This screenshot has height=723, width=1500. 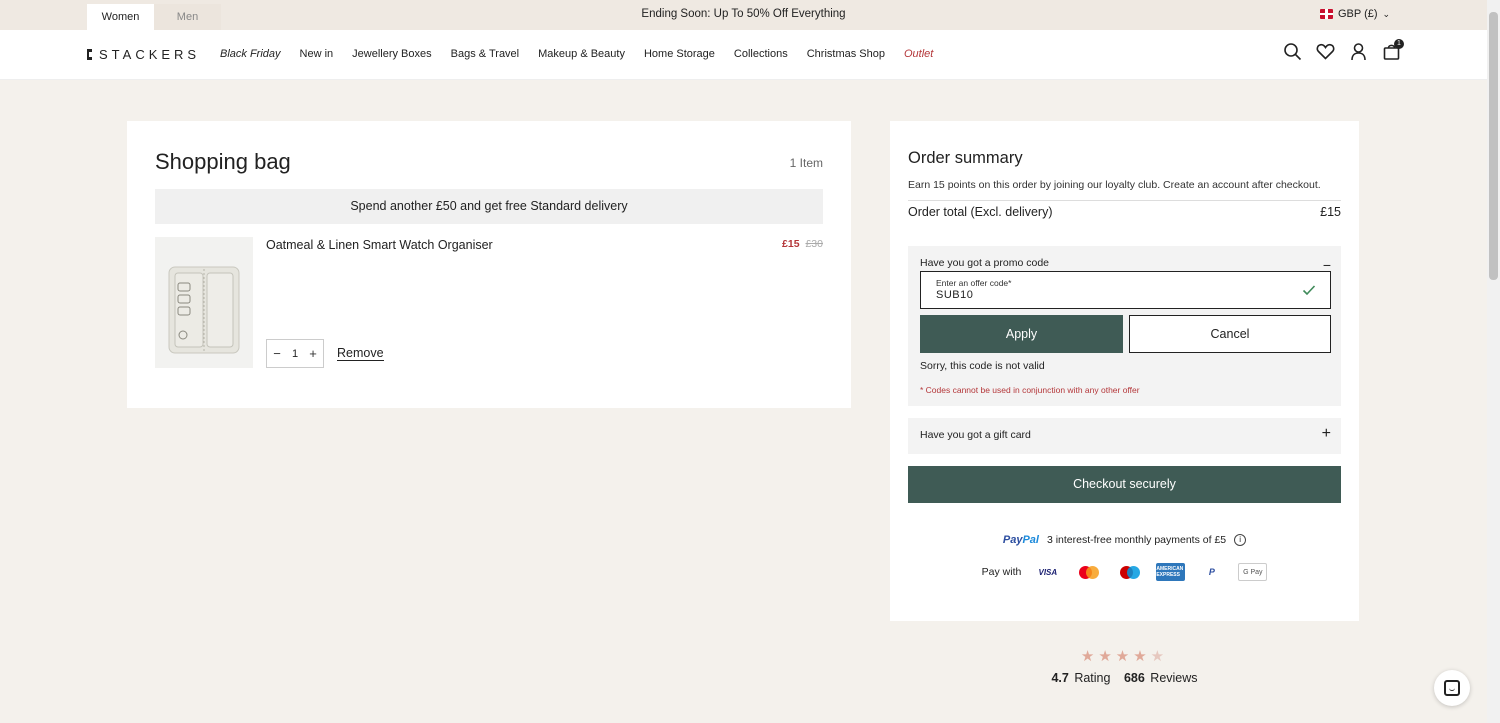 I want to click on apply-button: Apply, so click(x=1021, y=334).